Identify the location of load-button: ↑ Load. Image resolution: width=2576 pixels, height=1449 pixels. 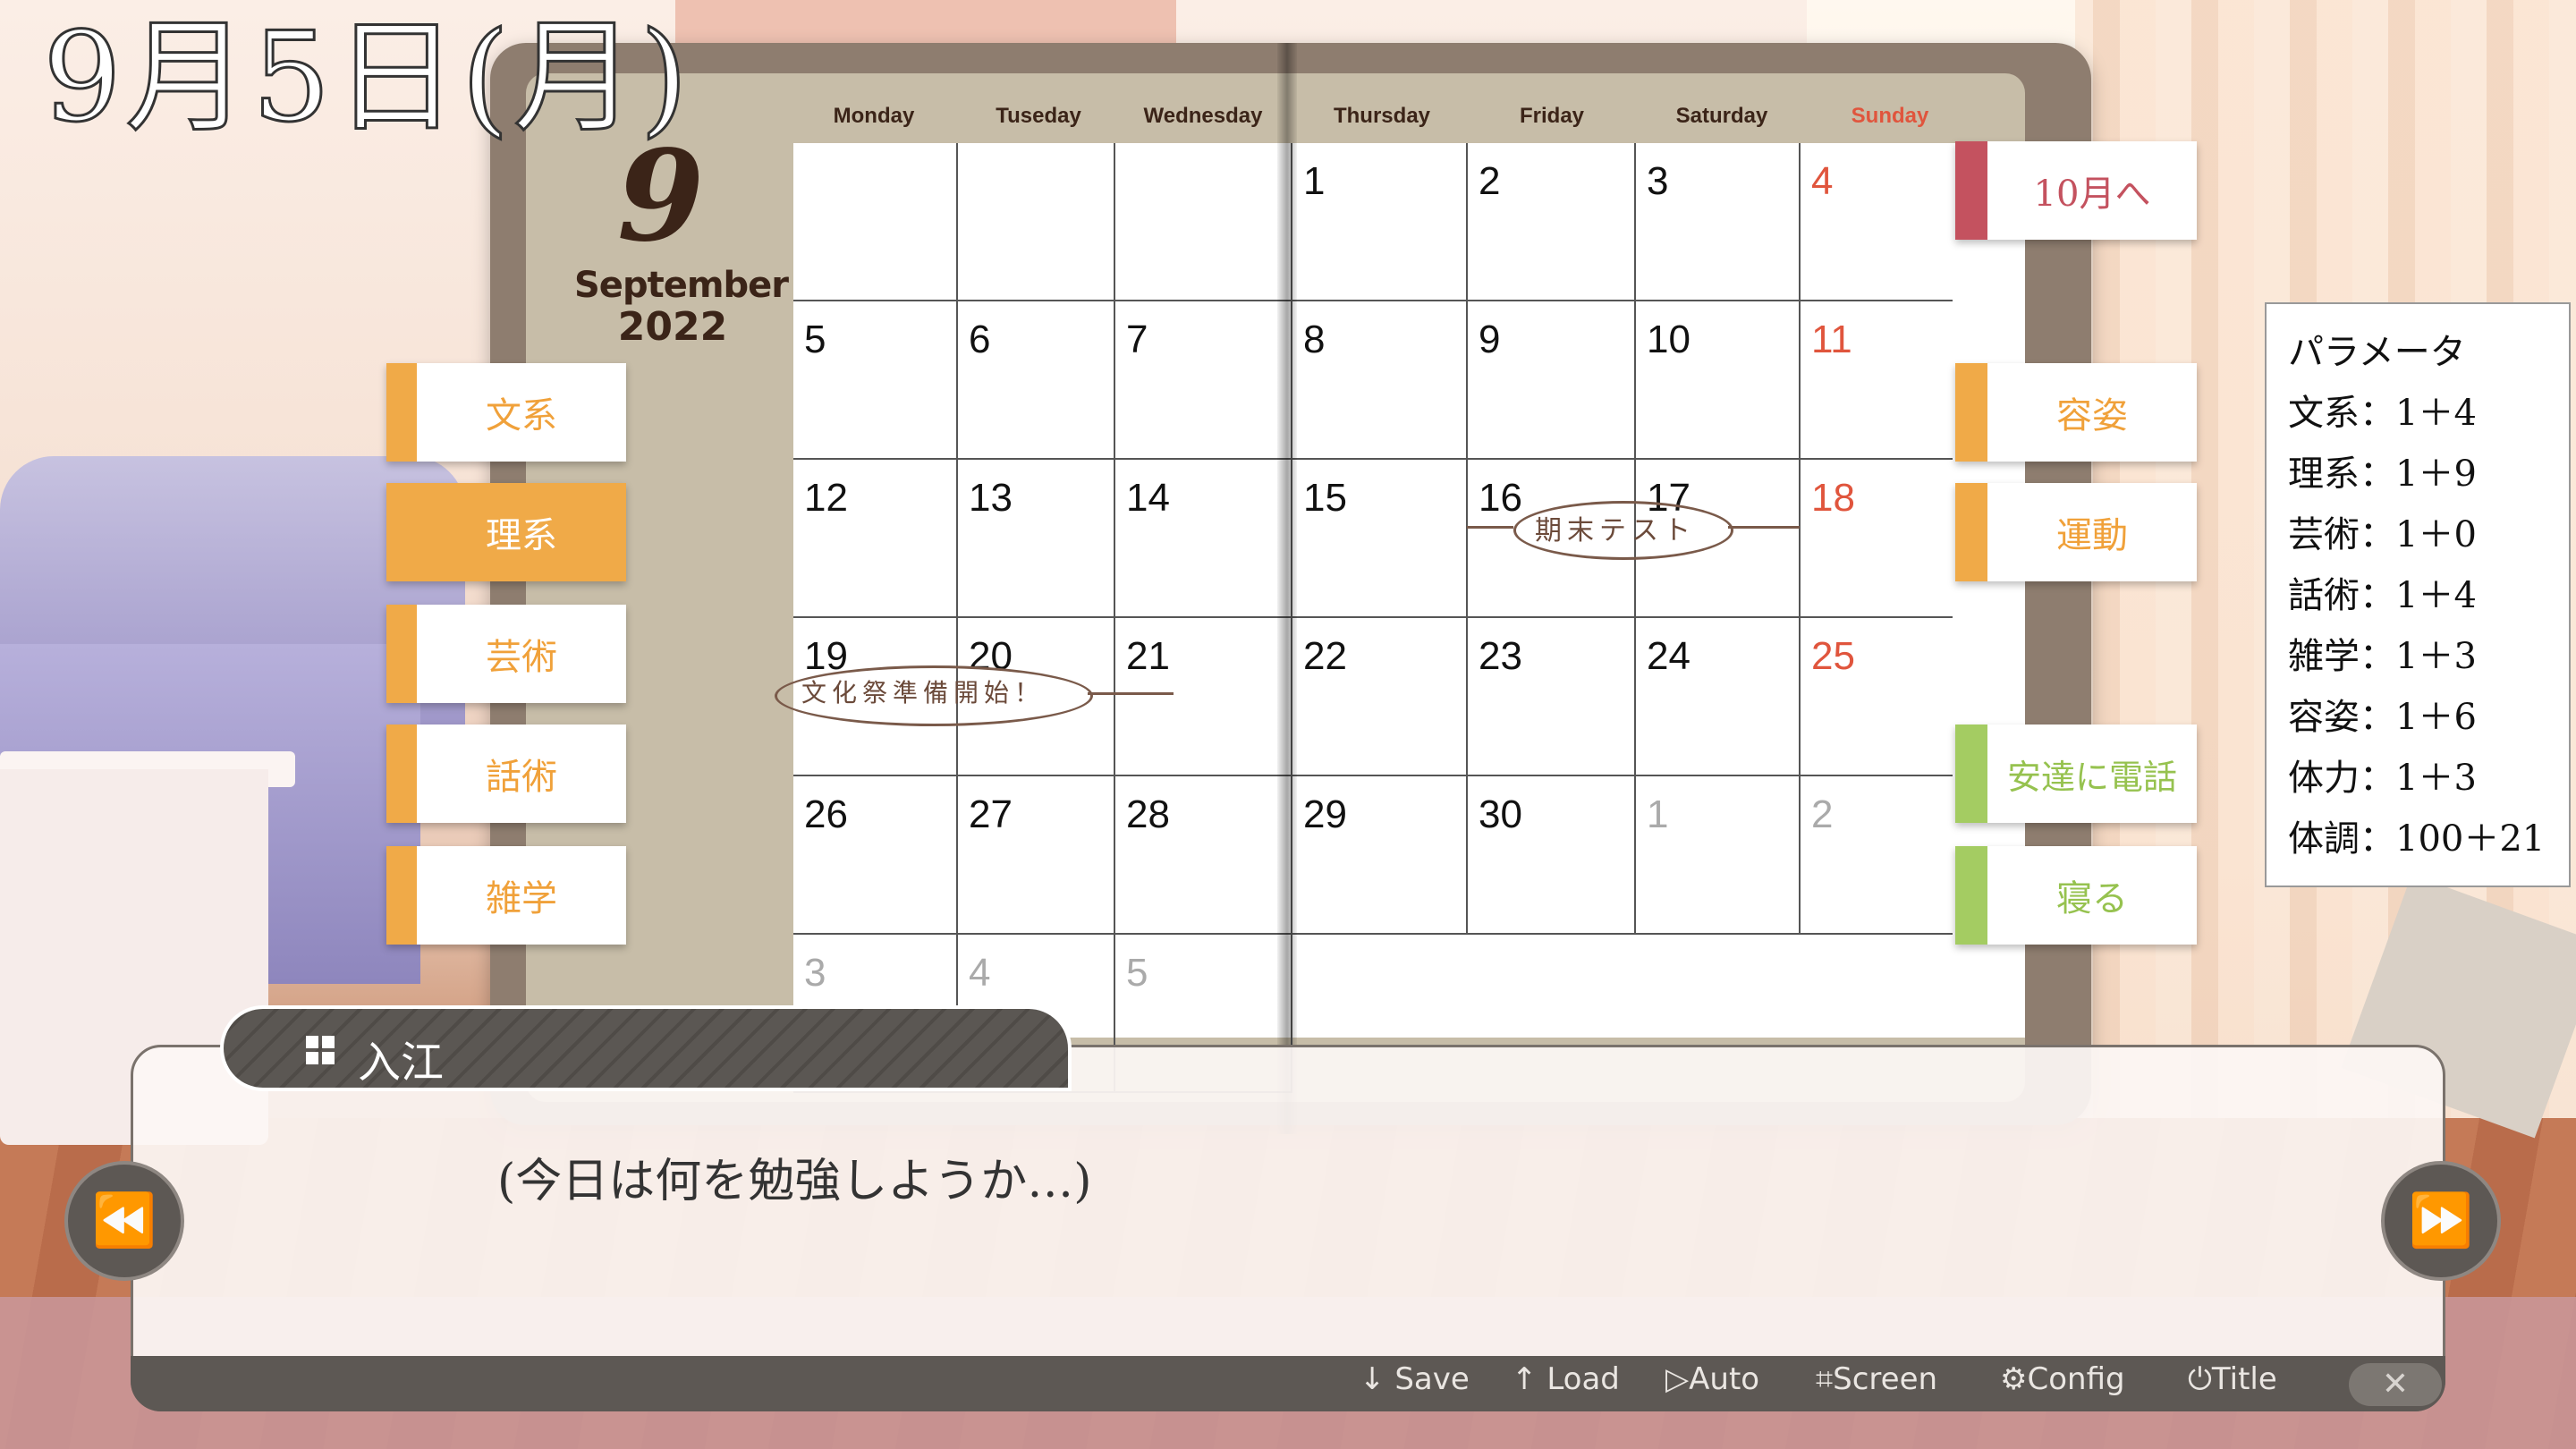
(1566, 1379).